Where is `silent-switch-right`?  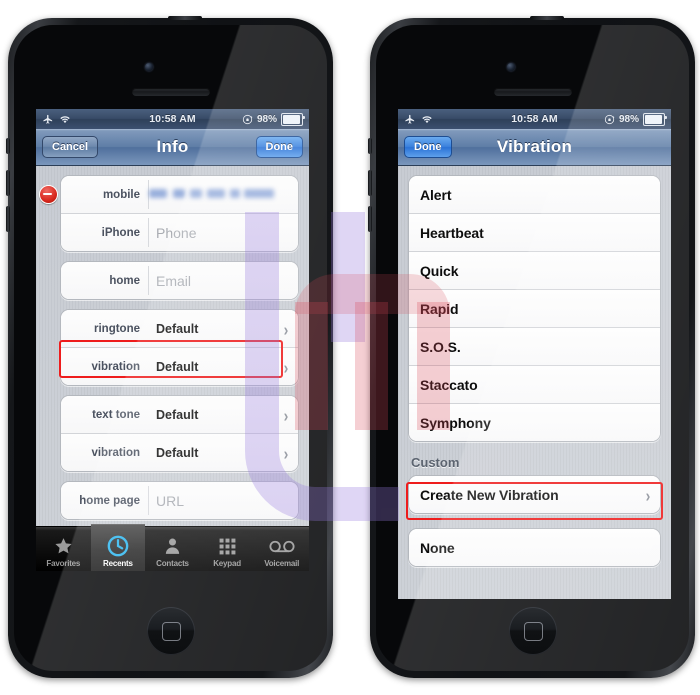 silent-switch-right is located at coordinates (370, 146).